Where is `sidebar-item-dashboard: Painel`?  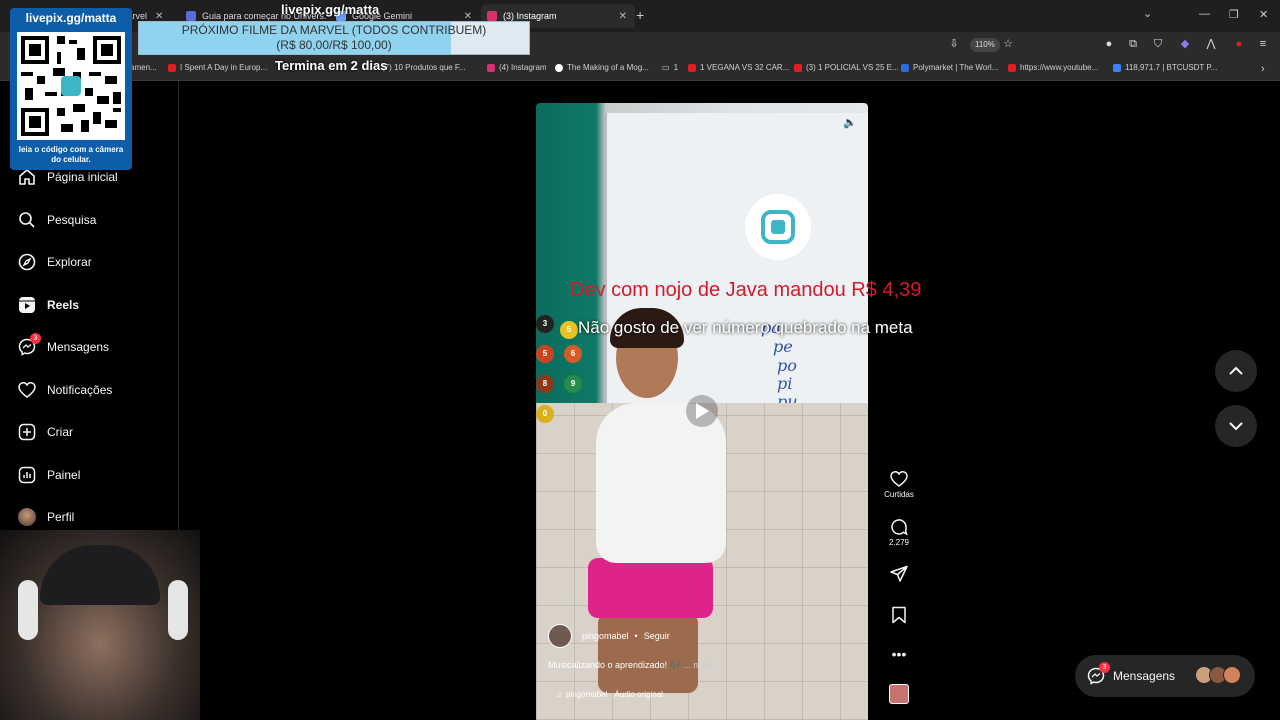 sidebar-item-dashboard: Painel is located at coordinates (49, 475).